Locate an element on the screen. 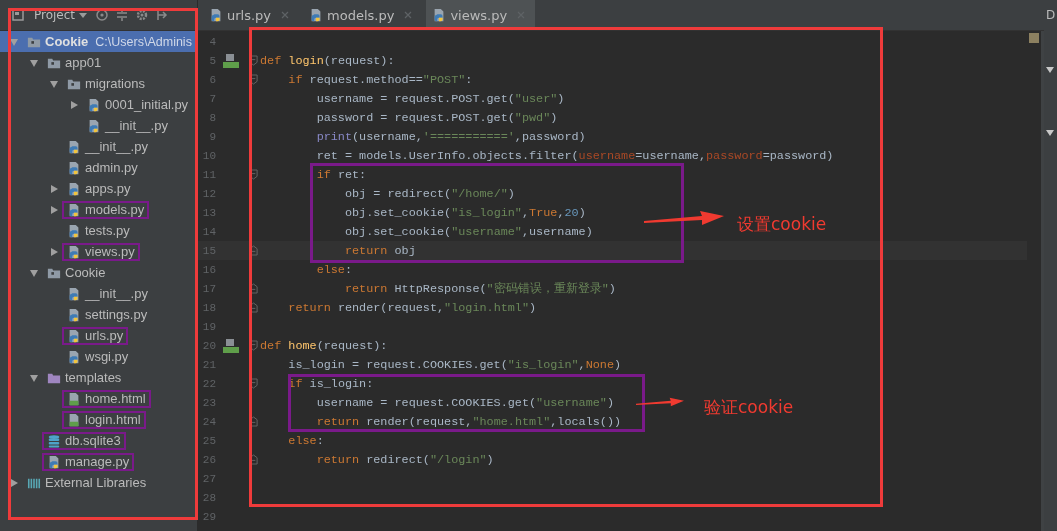 The image size is (1057, 531). line-number: 7 is located at coordinates (212, 98).